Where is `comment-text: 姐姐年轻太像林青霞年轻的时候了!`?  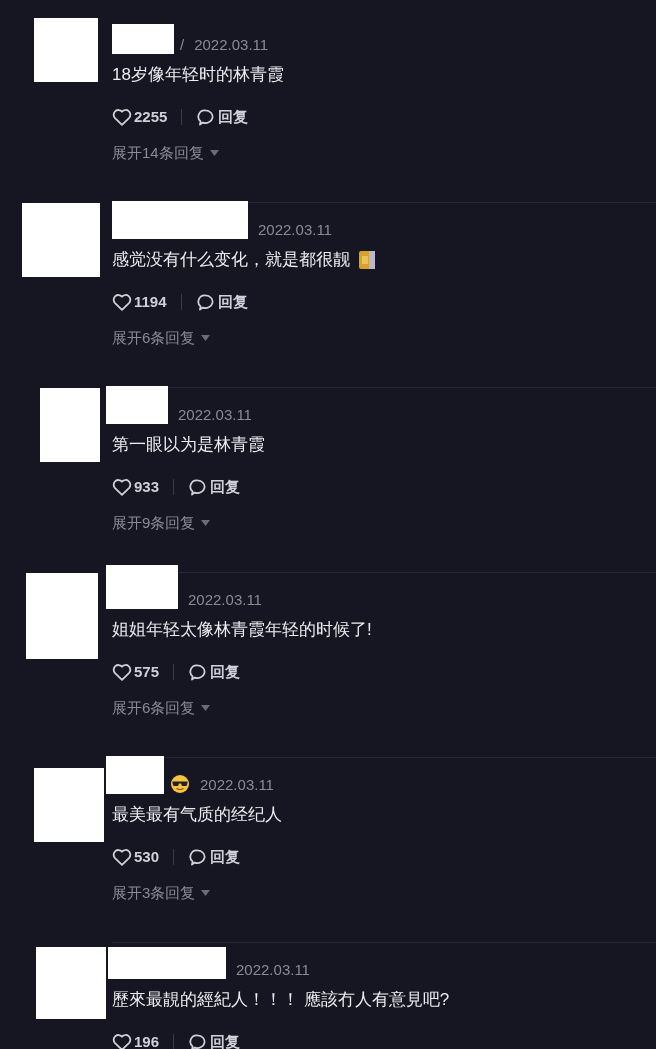
comment-text: 姐姐年轻太像林青霞年轻的时候了! is located at coordinates (242, 630).